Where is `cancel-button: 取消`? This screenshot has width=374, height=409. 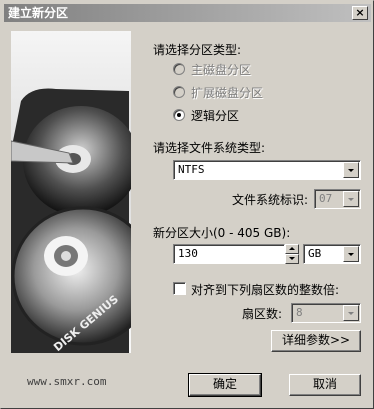 cancel-button: 取消 is located at coordinates (325, 385).